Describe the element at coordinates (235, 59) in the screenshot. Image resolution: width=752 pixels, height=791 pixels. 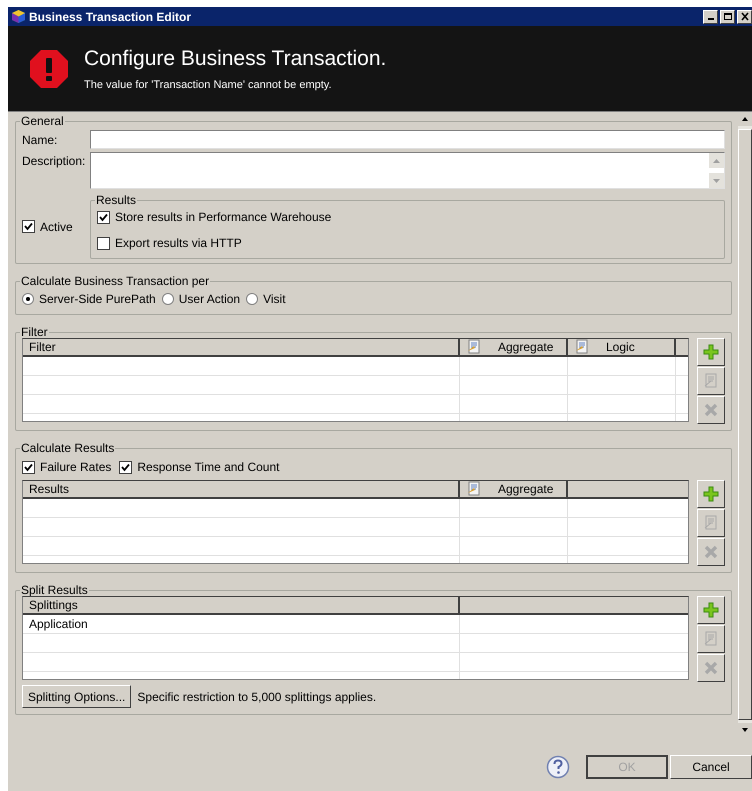
I see `header-title: Configure Business Transaction.` at that location.